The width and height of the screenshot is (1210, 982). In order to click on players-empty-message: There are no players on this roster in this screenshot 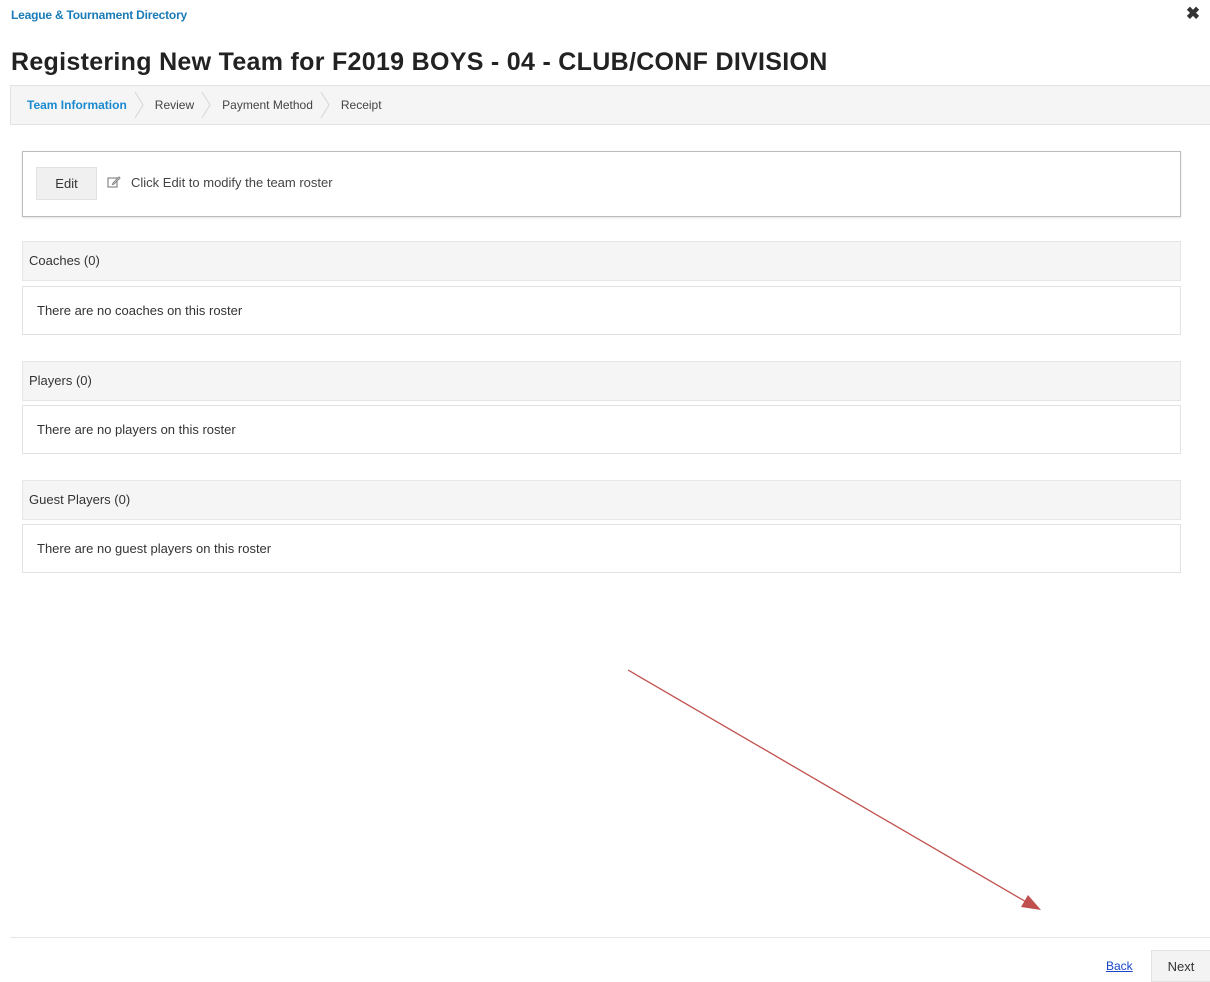, I will do `click(601, 429)`.